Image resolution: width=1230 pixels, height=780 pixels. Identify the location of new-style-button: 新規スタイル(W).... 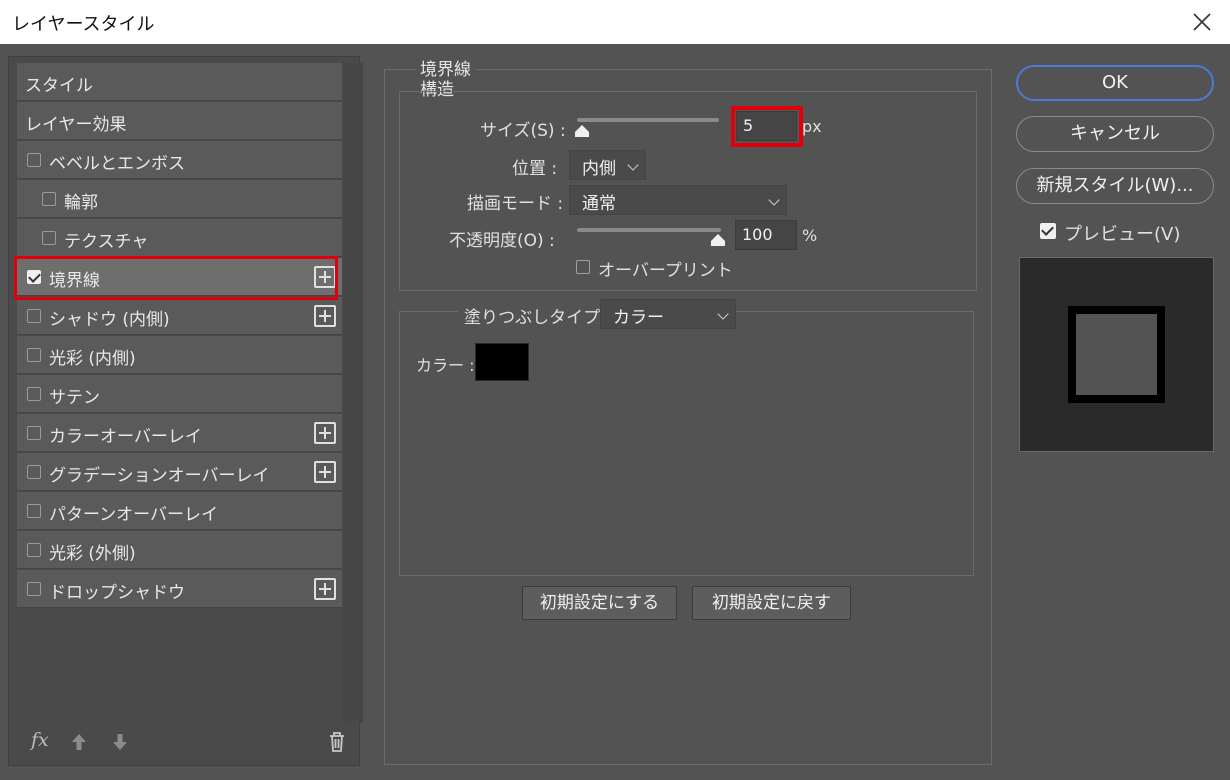
(1115, 186).